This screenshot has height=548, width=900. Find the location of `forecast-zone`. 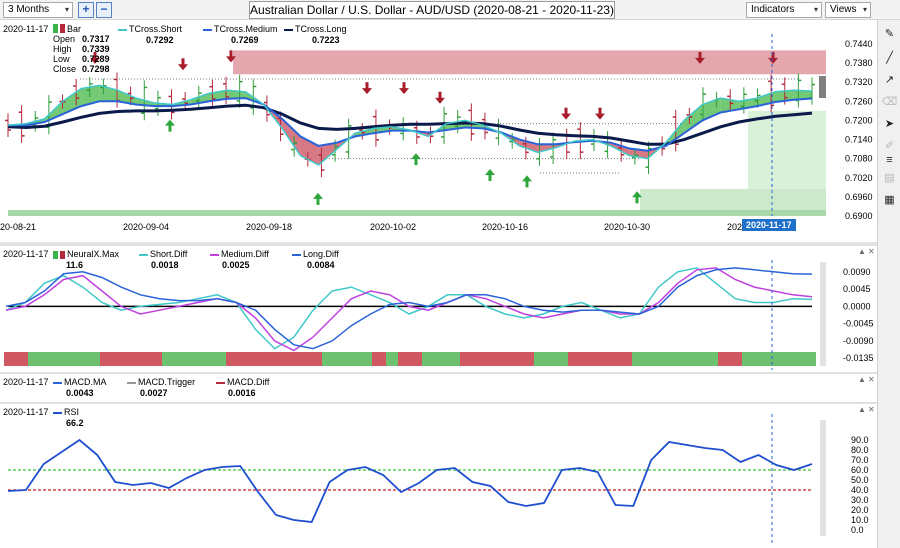

forecast-zone is located at coordinates (787, 149).